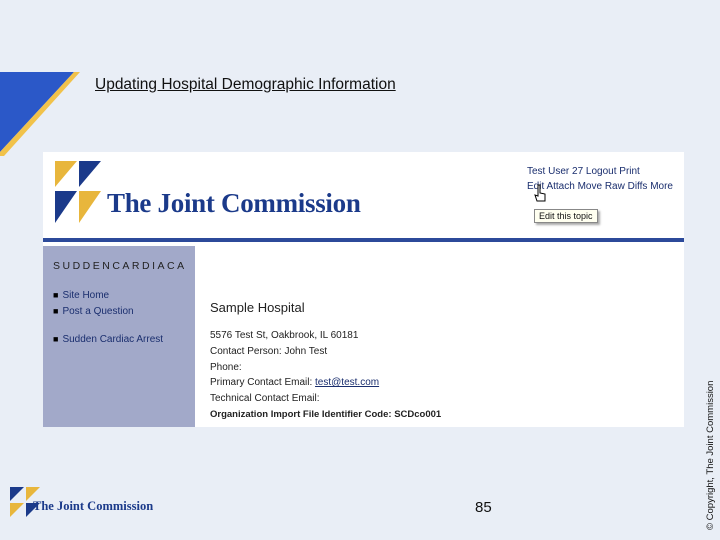  What do you see at coordinates (86, 295) in the screenshot?
I see `sidebar-item-label: Site Home` at bounding box center [86, 295].